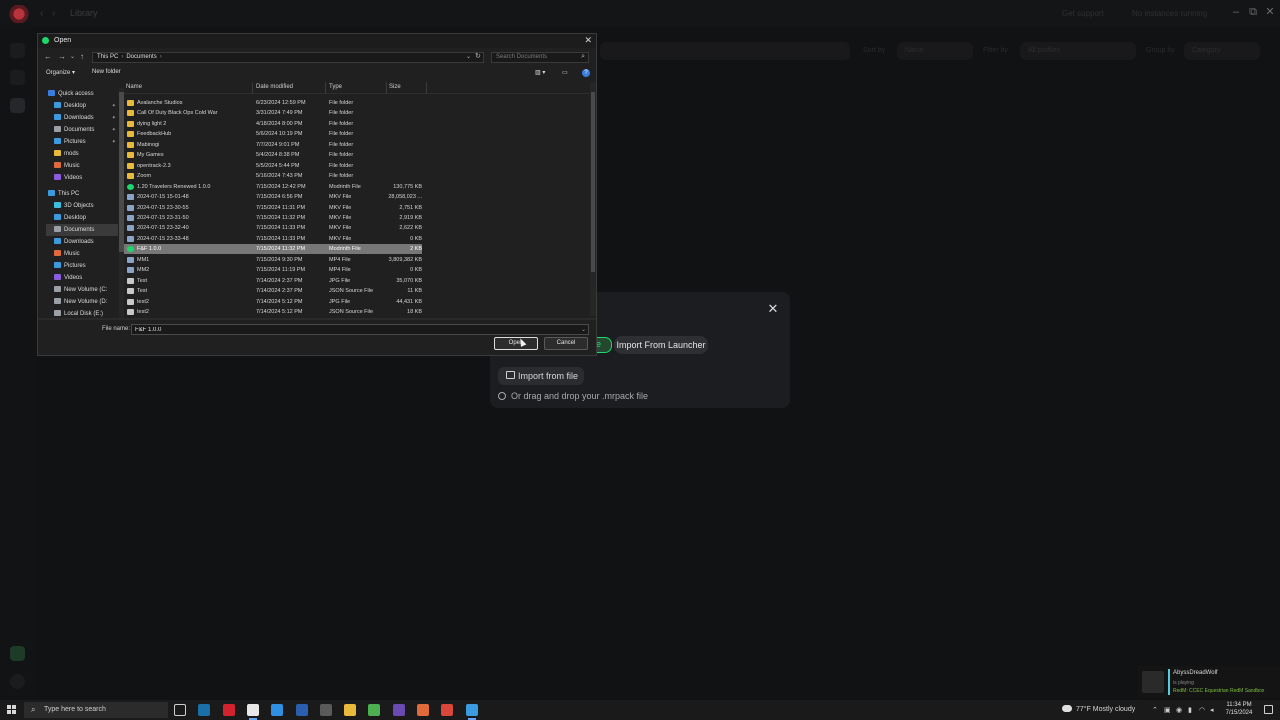  I want to click on horizontal-scrollbar, so click(317, 319).